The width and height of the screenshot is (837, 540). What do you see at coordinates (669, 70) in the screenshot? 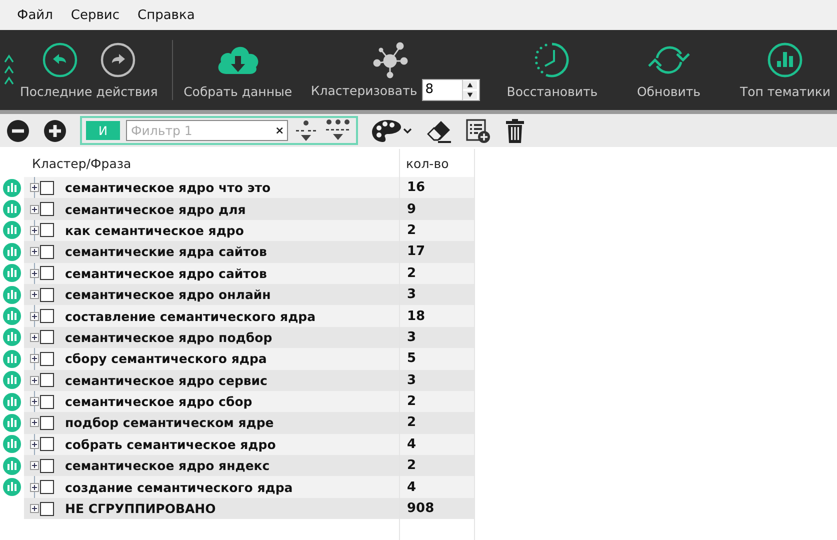
I see `refresh-button: Обновить` at bounding box center [669, 70].